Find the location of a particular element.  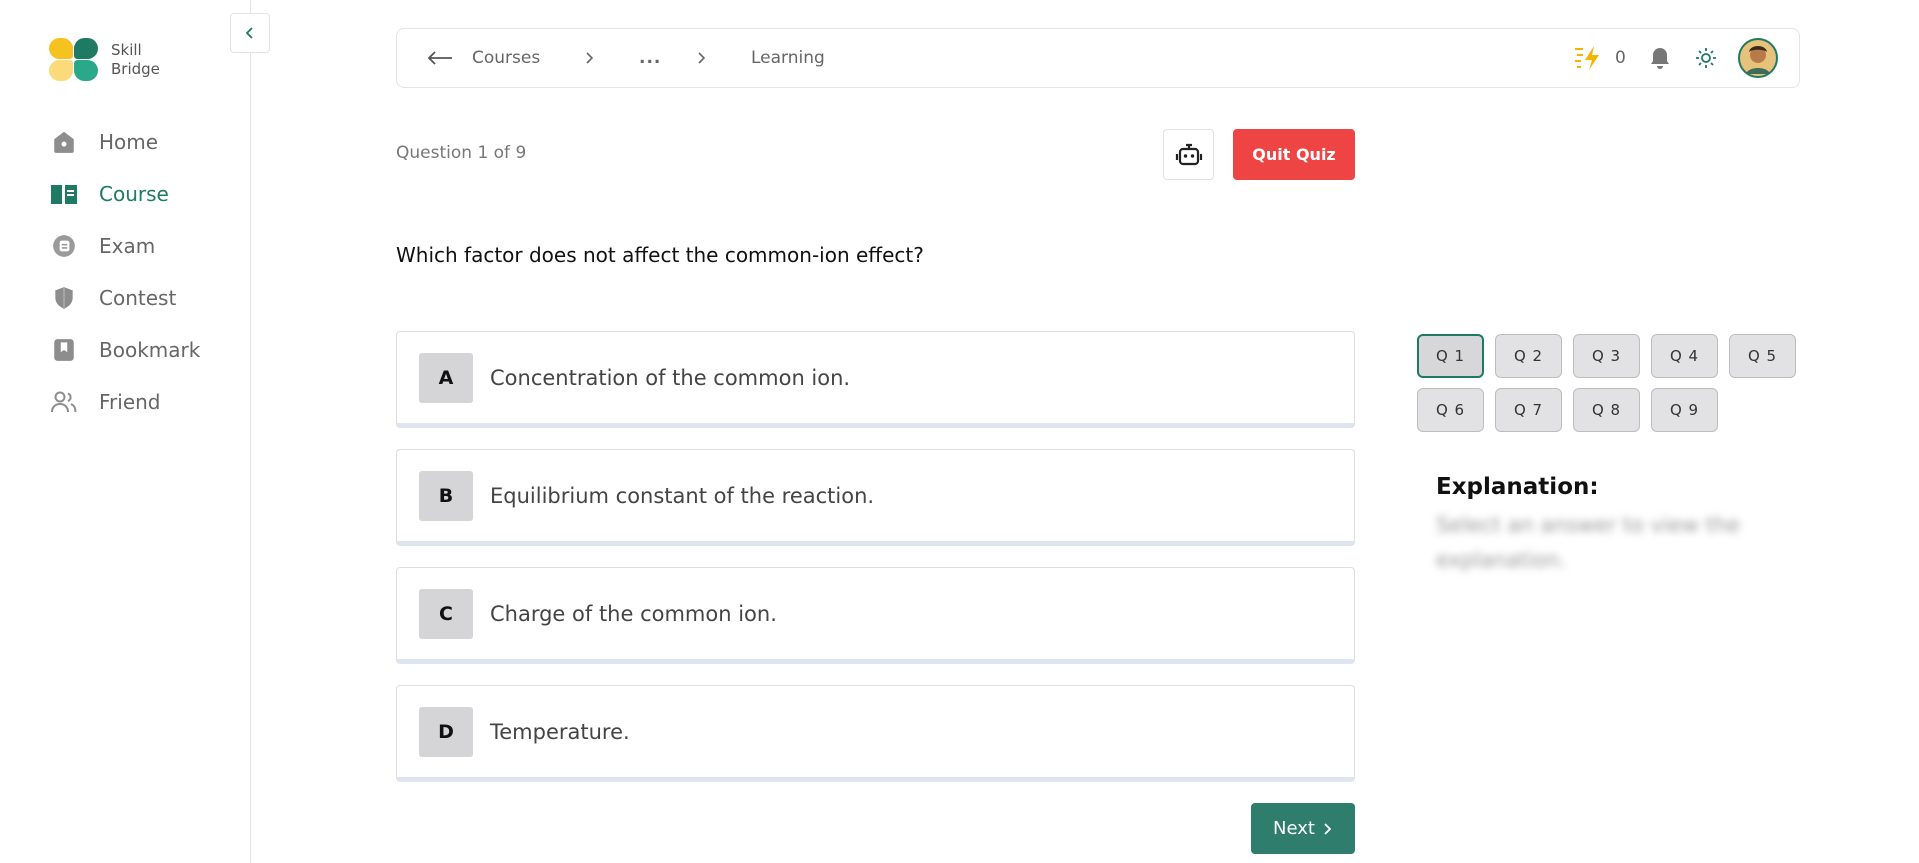

sidebar-item-contest: Contest is located at coordinates (125, 298).